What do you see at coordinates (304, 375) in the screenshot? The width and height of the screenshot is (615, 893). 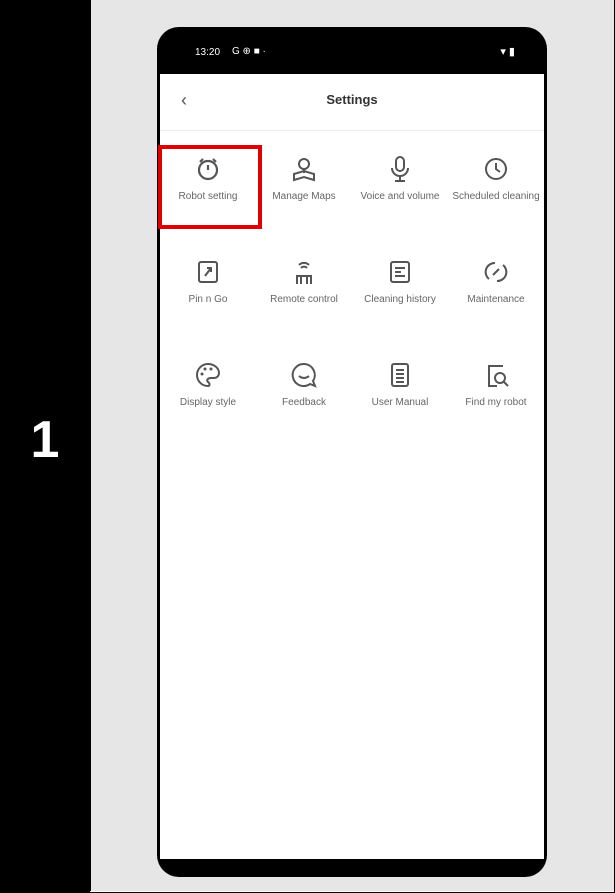 I see `chat-bubble-icon` at bounding box center [304, 375].